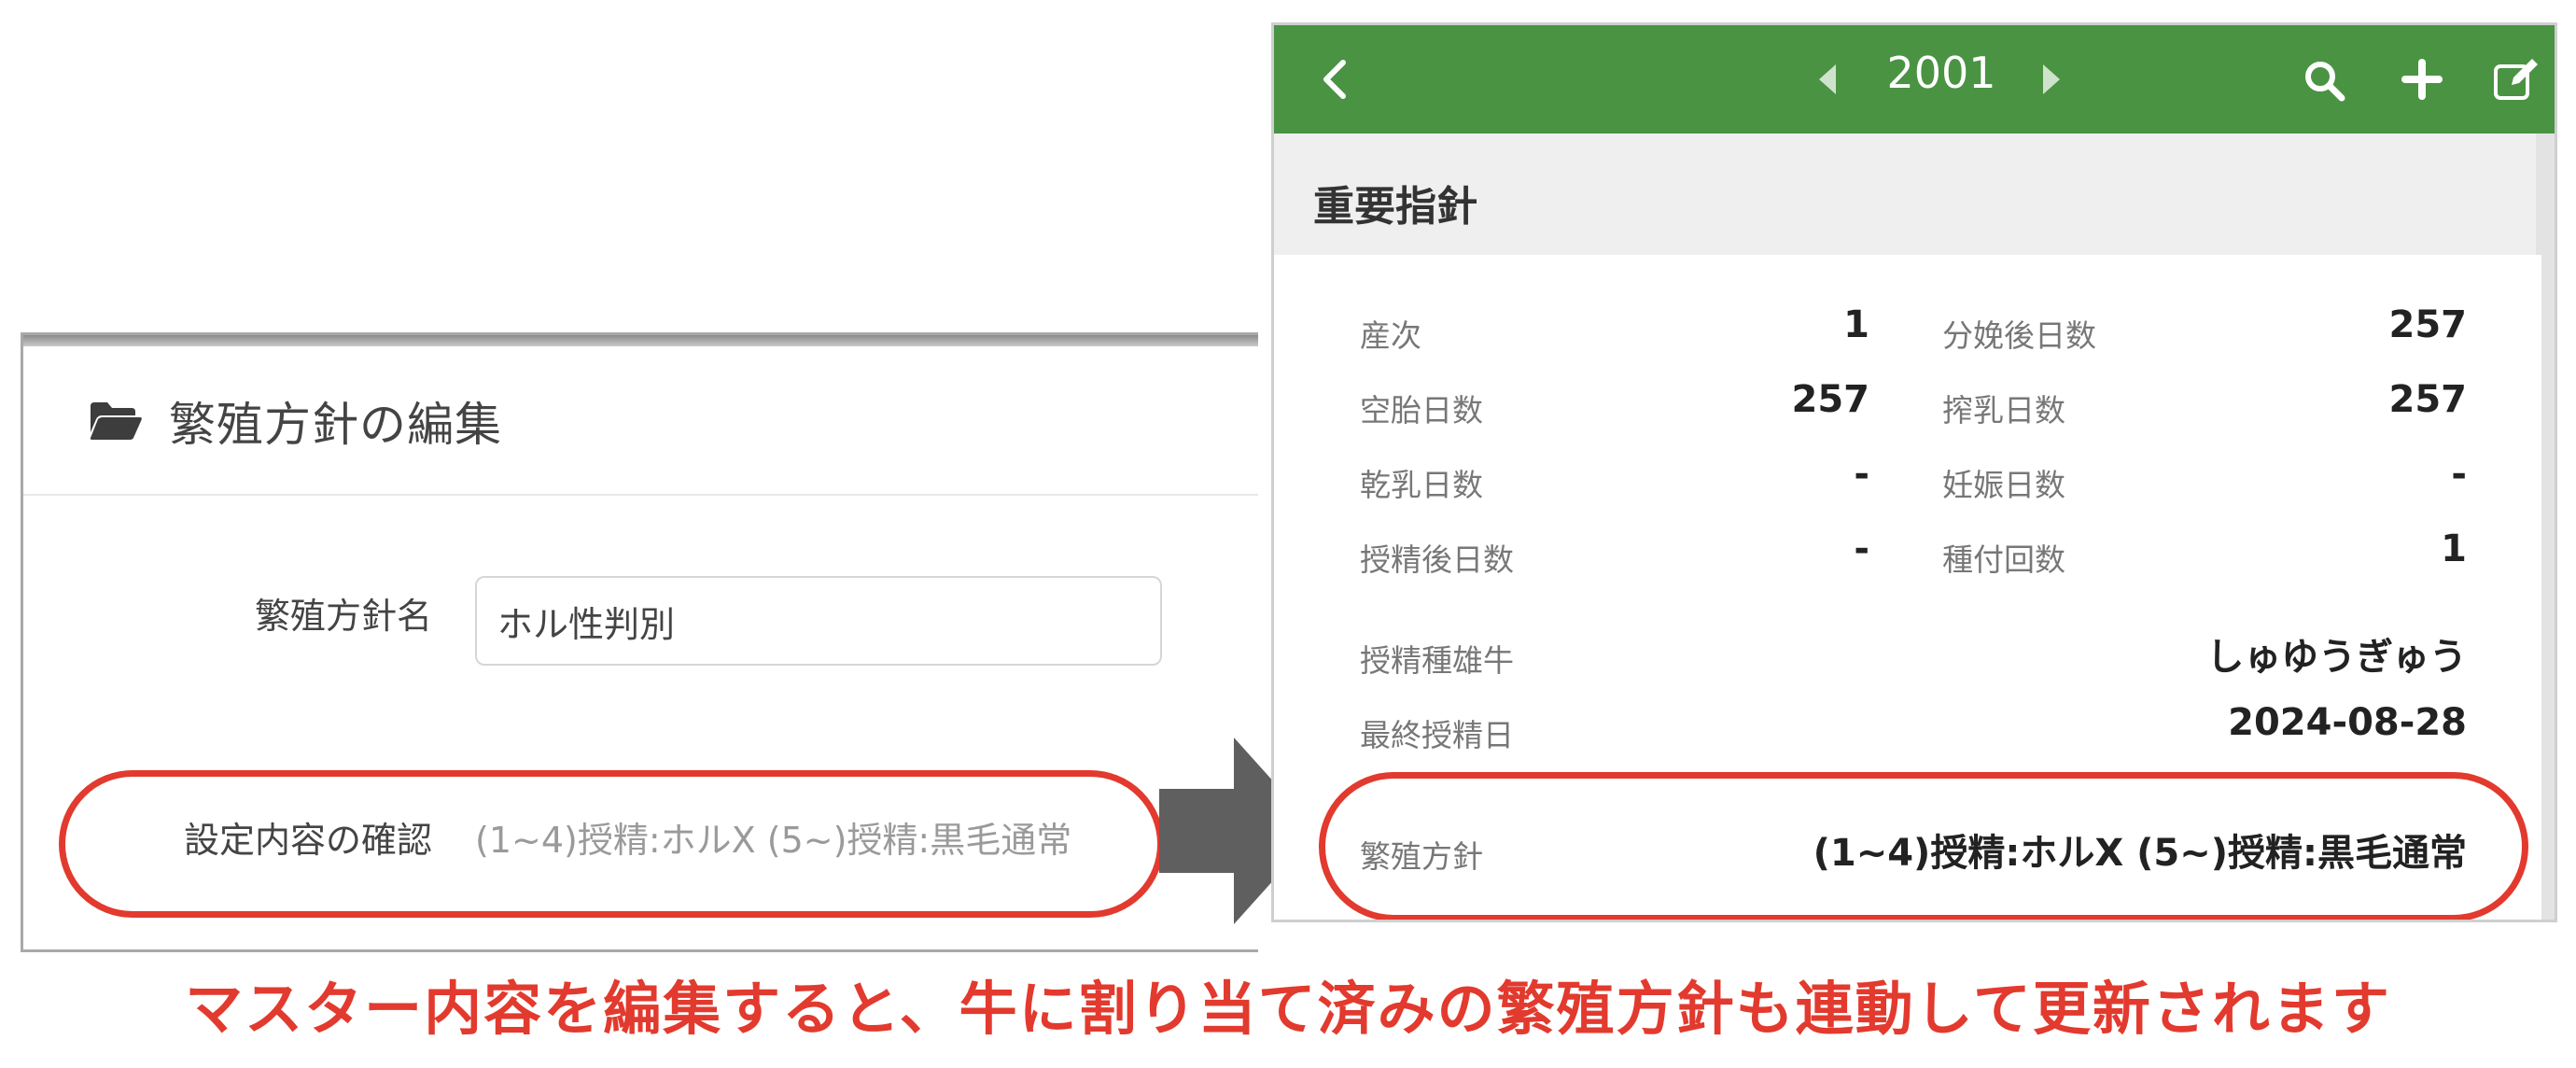 This screenshot has width=2576, height=1068. What do you see at coordinates (2422, 79) in the screenshot?
I see `plus-icon` at bounding box center [2422, 79].